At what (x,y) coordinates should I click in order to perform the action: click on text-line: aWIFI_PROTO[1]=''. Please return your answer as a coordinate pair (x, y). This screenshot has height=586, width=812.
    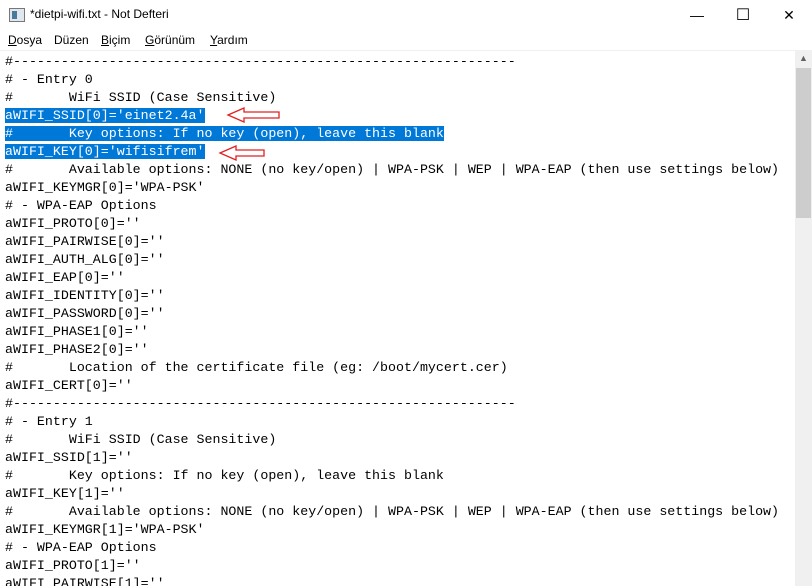
    Looking at the image, I should click on (392, 566).